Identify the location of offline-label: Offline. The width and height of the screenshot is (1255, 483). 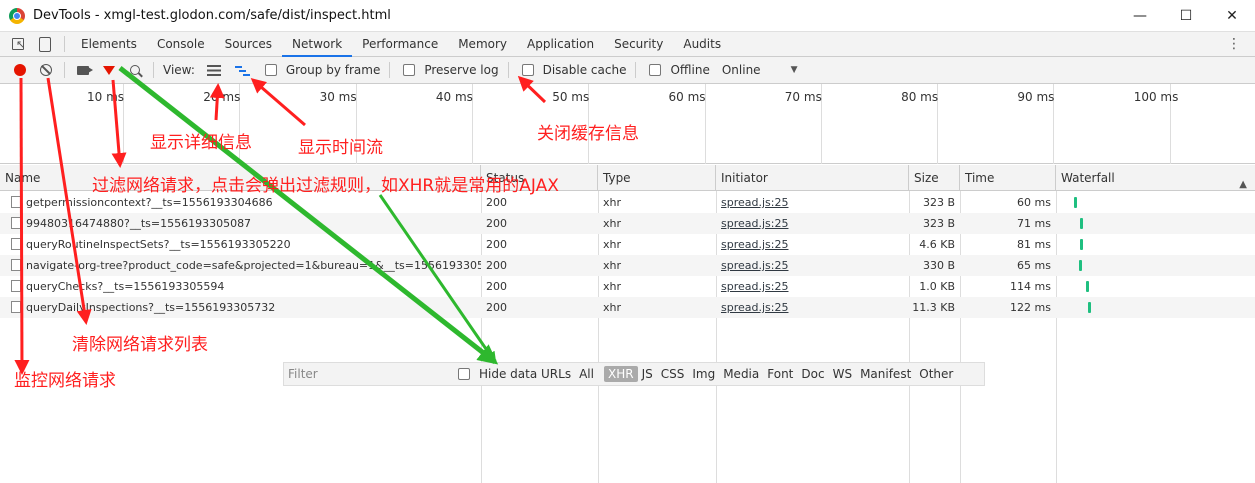
(690, 70).